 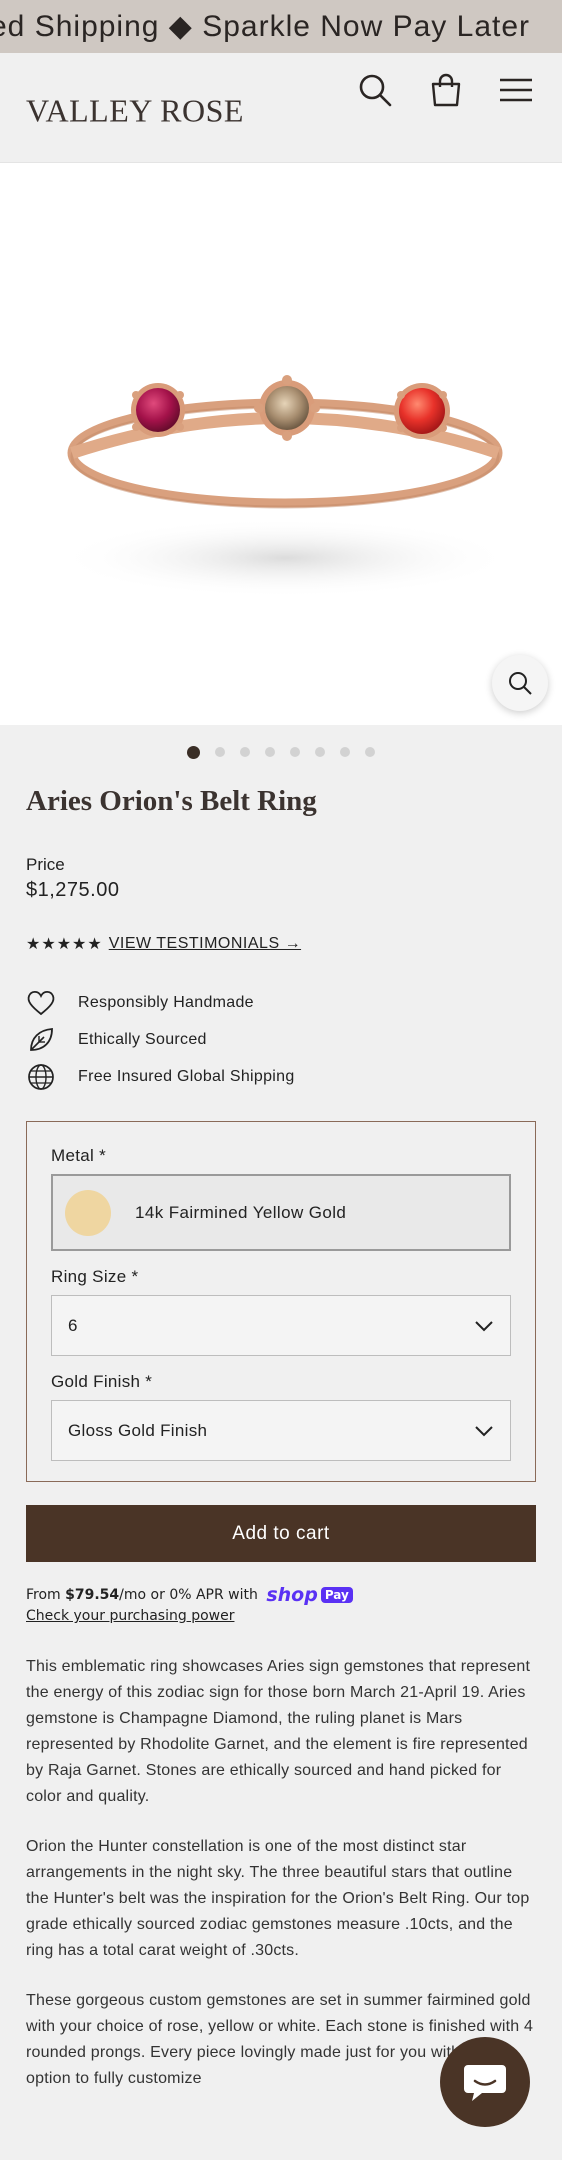 What do you see at coordinates (516, 90) in the screenshot?
I see `menu-icon` at bounding box center [516, 90].